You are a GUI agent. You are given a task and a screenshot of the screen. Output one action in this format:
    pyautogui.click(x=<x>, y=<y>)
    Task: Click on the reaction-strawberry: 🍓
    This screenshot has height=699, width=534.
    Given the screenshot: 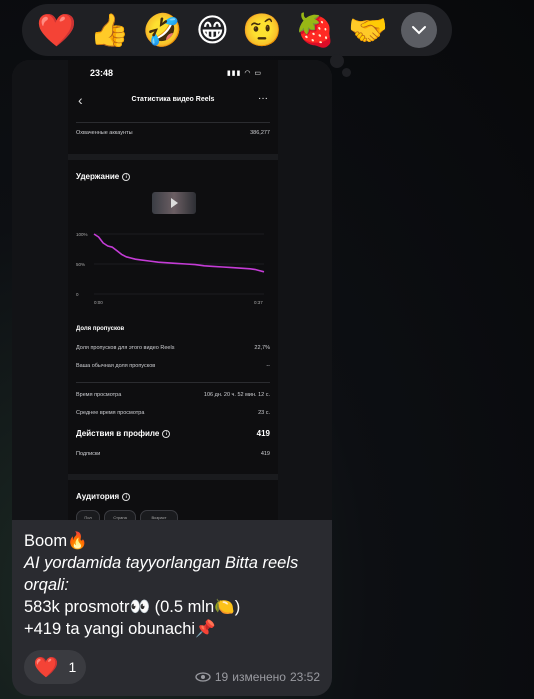 What is the action you would take?
    pyautogui.click(x=315, y=30)
    